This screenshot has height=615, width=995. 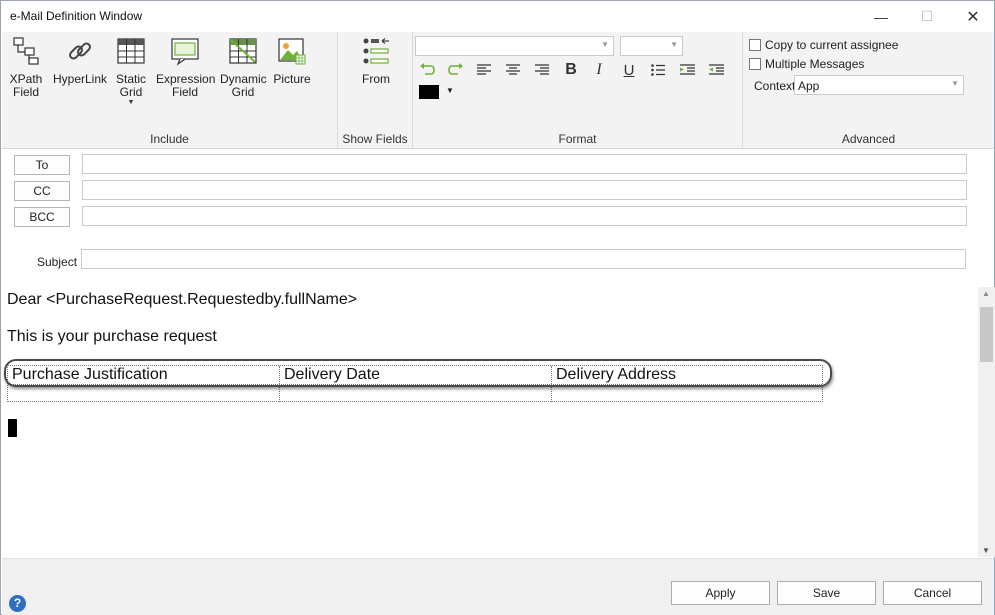 What do you see at coordinates (26, 51) in the screenshot?
I see `xpath-field-icon` at bounding box center [26, 51].